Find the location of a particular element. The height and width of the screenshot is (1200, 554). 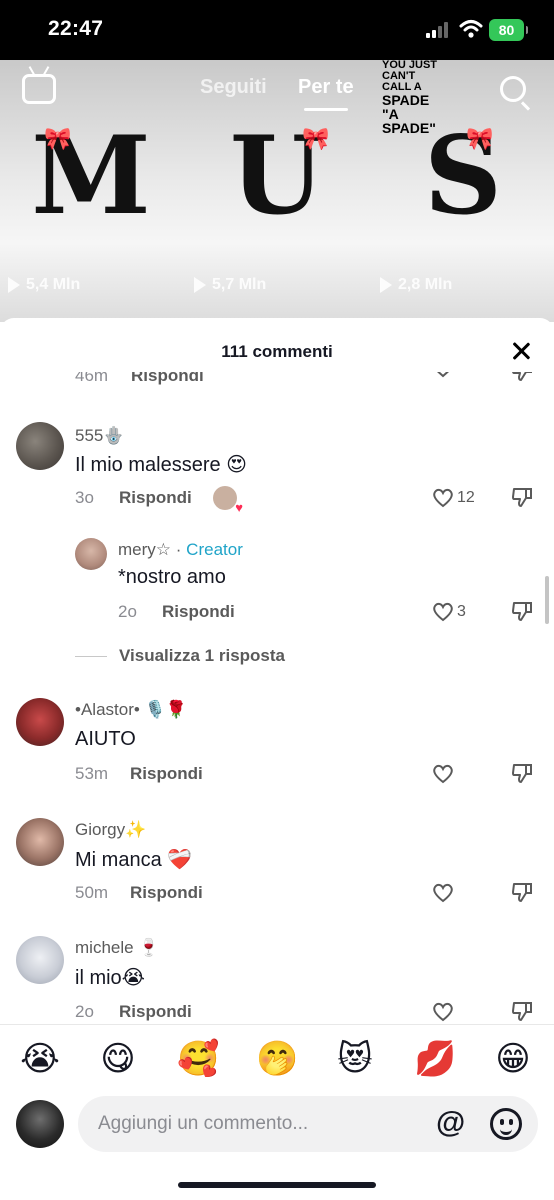

emoji-button: 🤭 is located at coordinates (277, 1059).